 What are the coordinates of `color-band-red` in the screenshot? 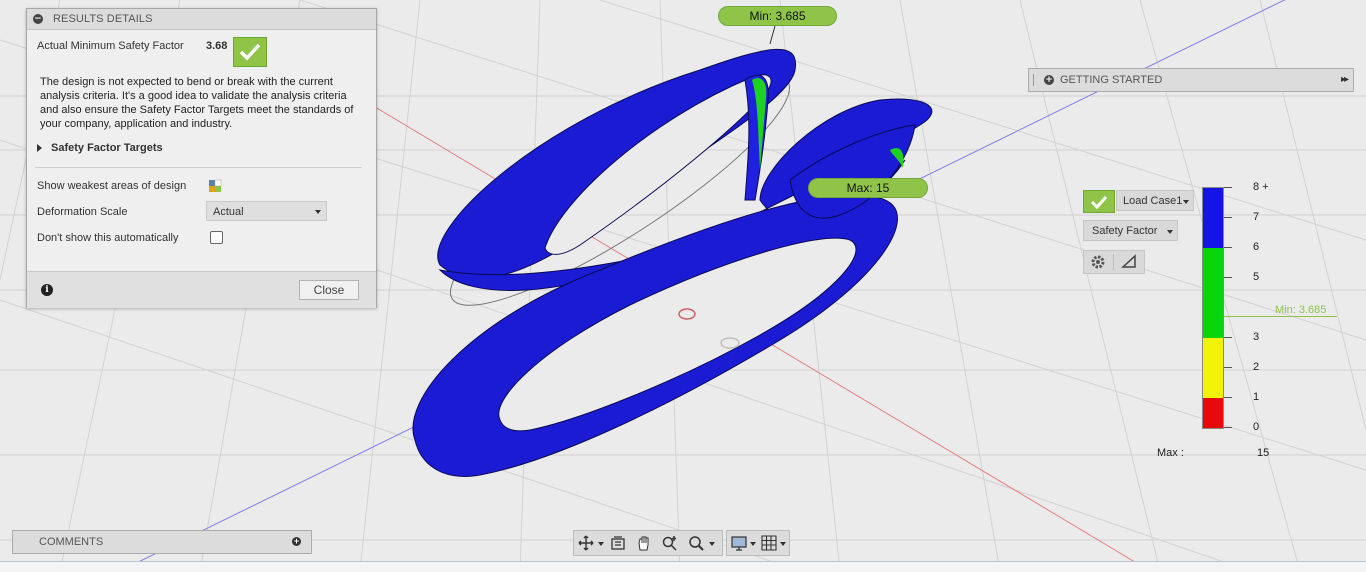 It's located at (1213, 413).